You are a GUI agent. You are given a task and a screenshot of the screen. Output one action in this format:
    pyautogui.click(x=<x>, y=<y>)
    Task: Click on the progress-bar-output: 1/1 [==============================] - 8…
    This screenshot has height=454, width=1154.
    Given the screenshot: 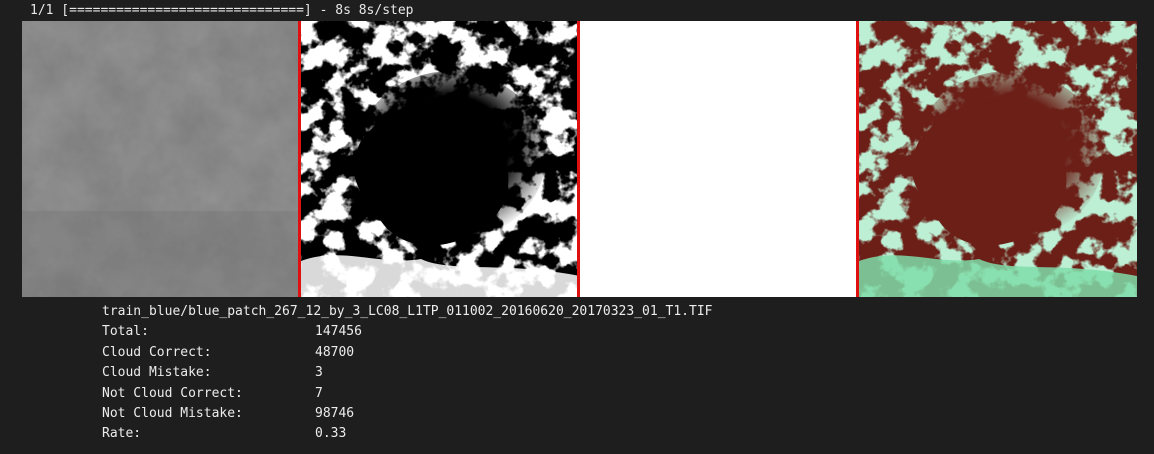 What is the action you would take?
    pyautogui.click(x=222, y=10)
    